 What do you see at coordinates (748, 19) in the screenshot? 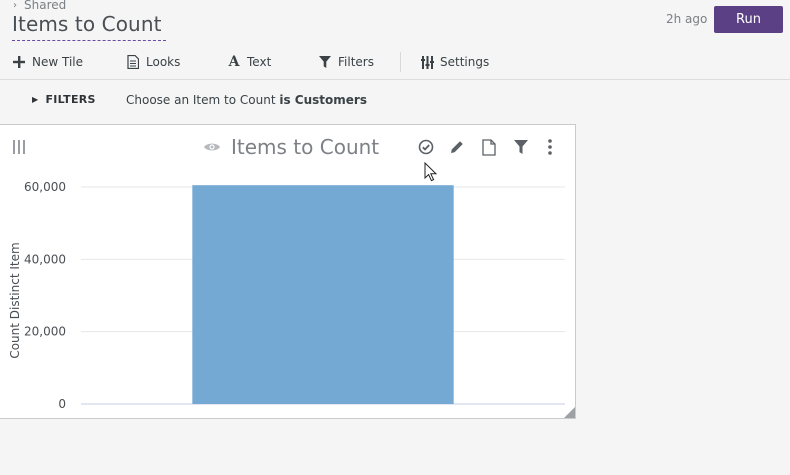
I see `run-button: Run` at bounding box center [748, 19].